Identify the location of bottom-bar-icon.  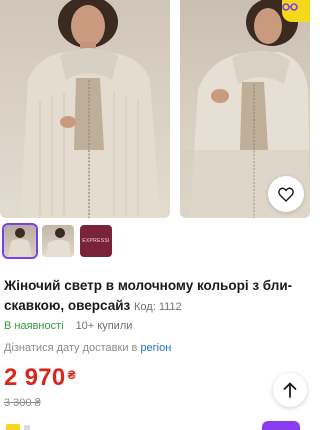
(13, 427).